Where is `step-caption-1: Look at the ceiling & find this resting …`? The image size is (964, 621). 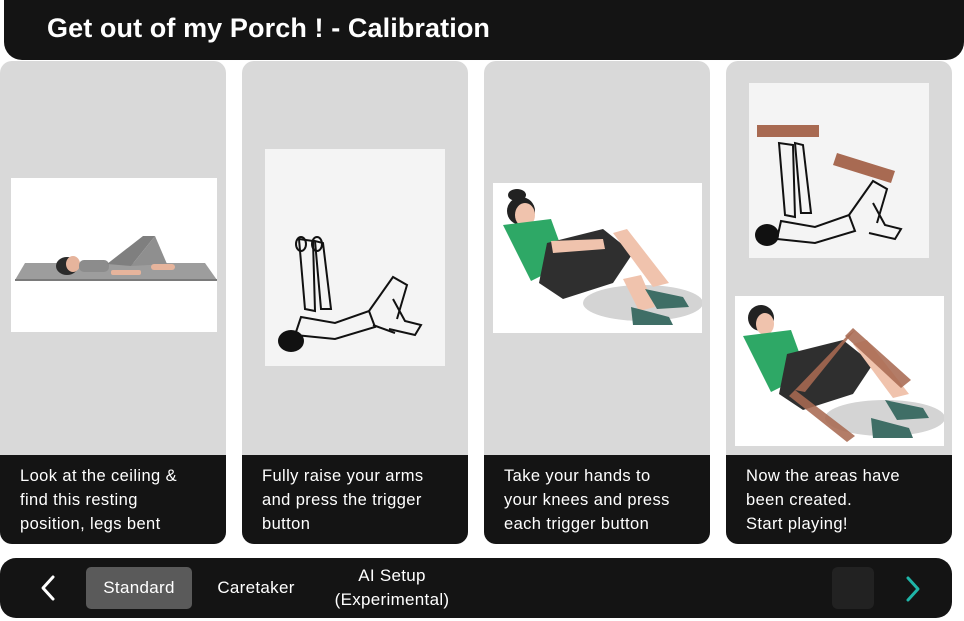
step-caption-1: Look at the ceiling & find this resting … is located at coordinates (113, 499).